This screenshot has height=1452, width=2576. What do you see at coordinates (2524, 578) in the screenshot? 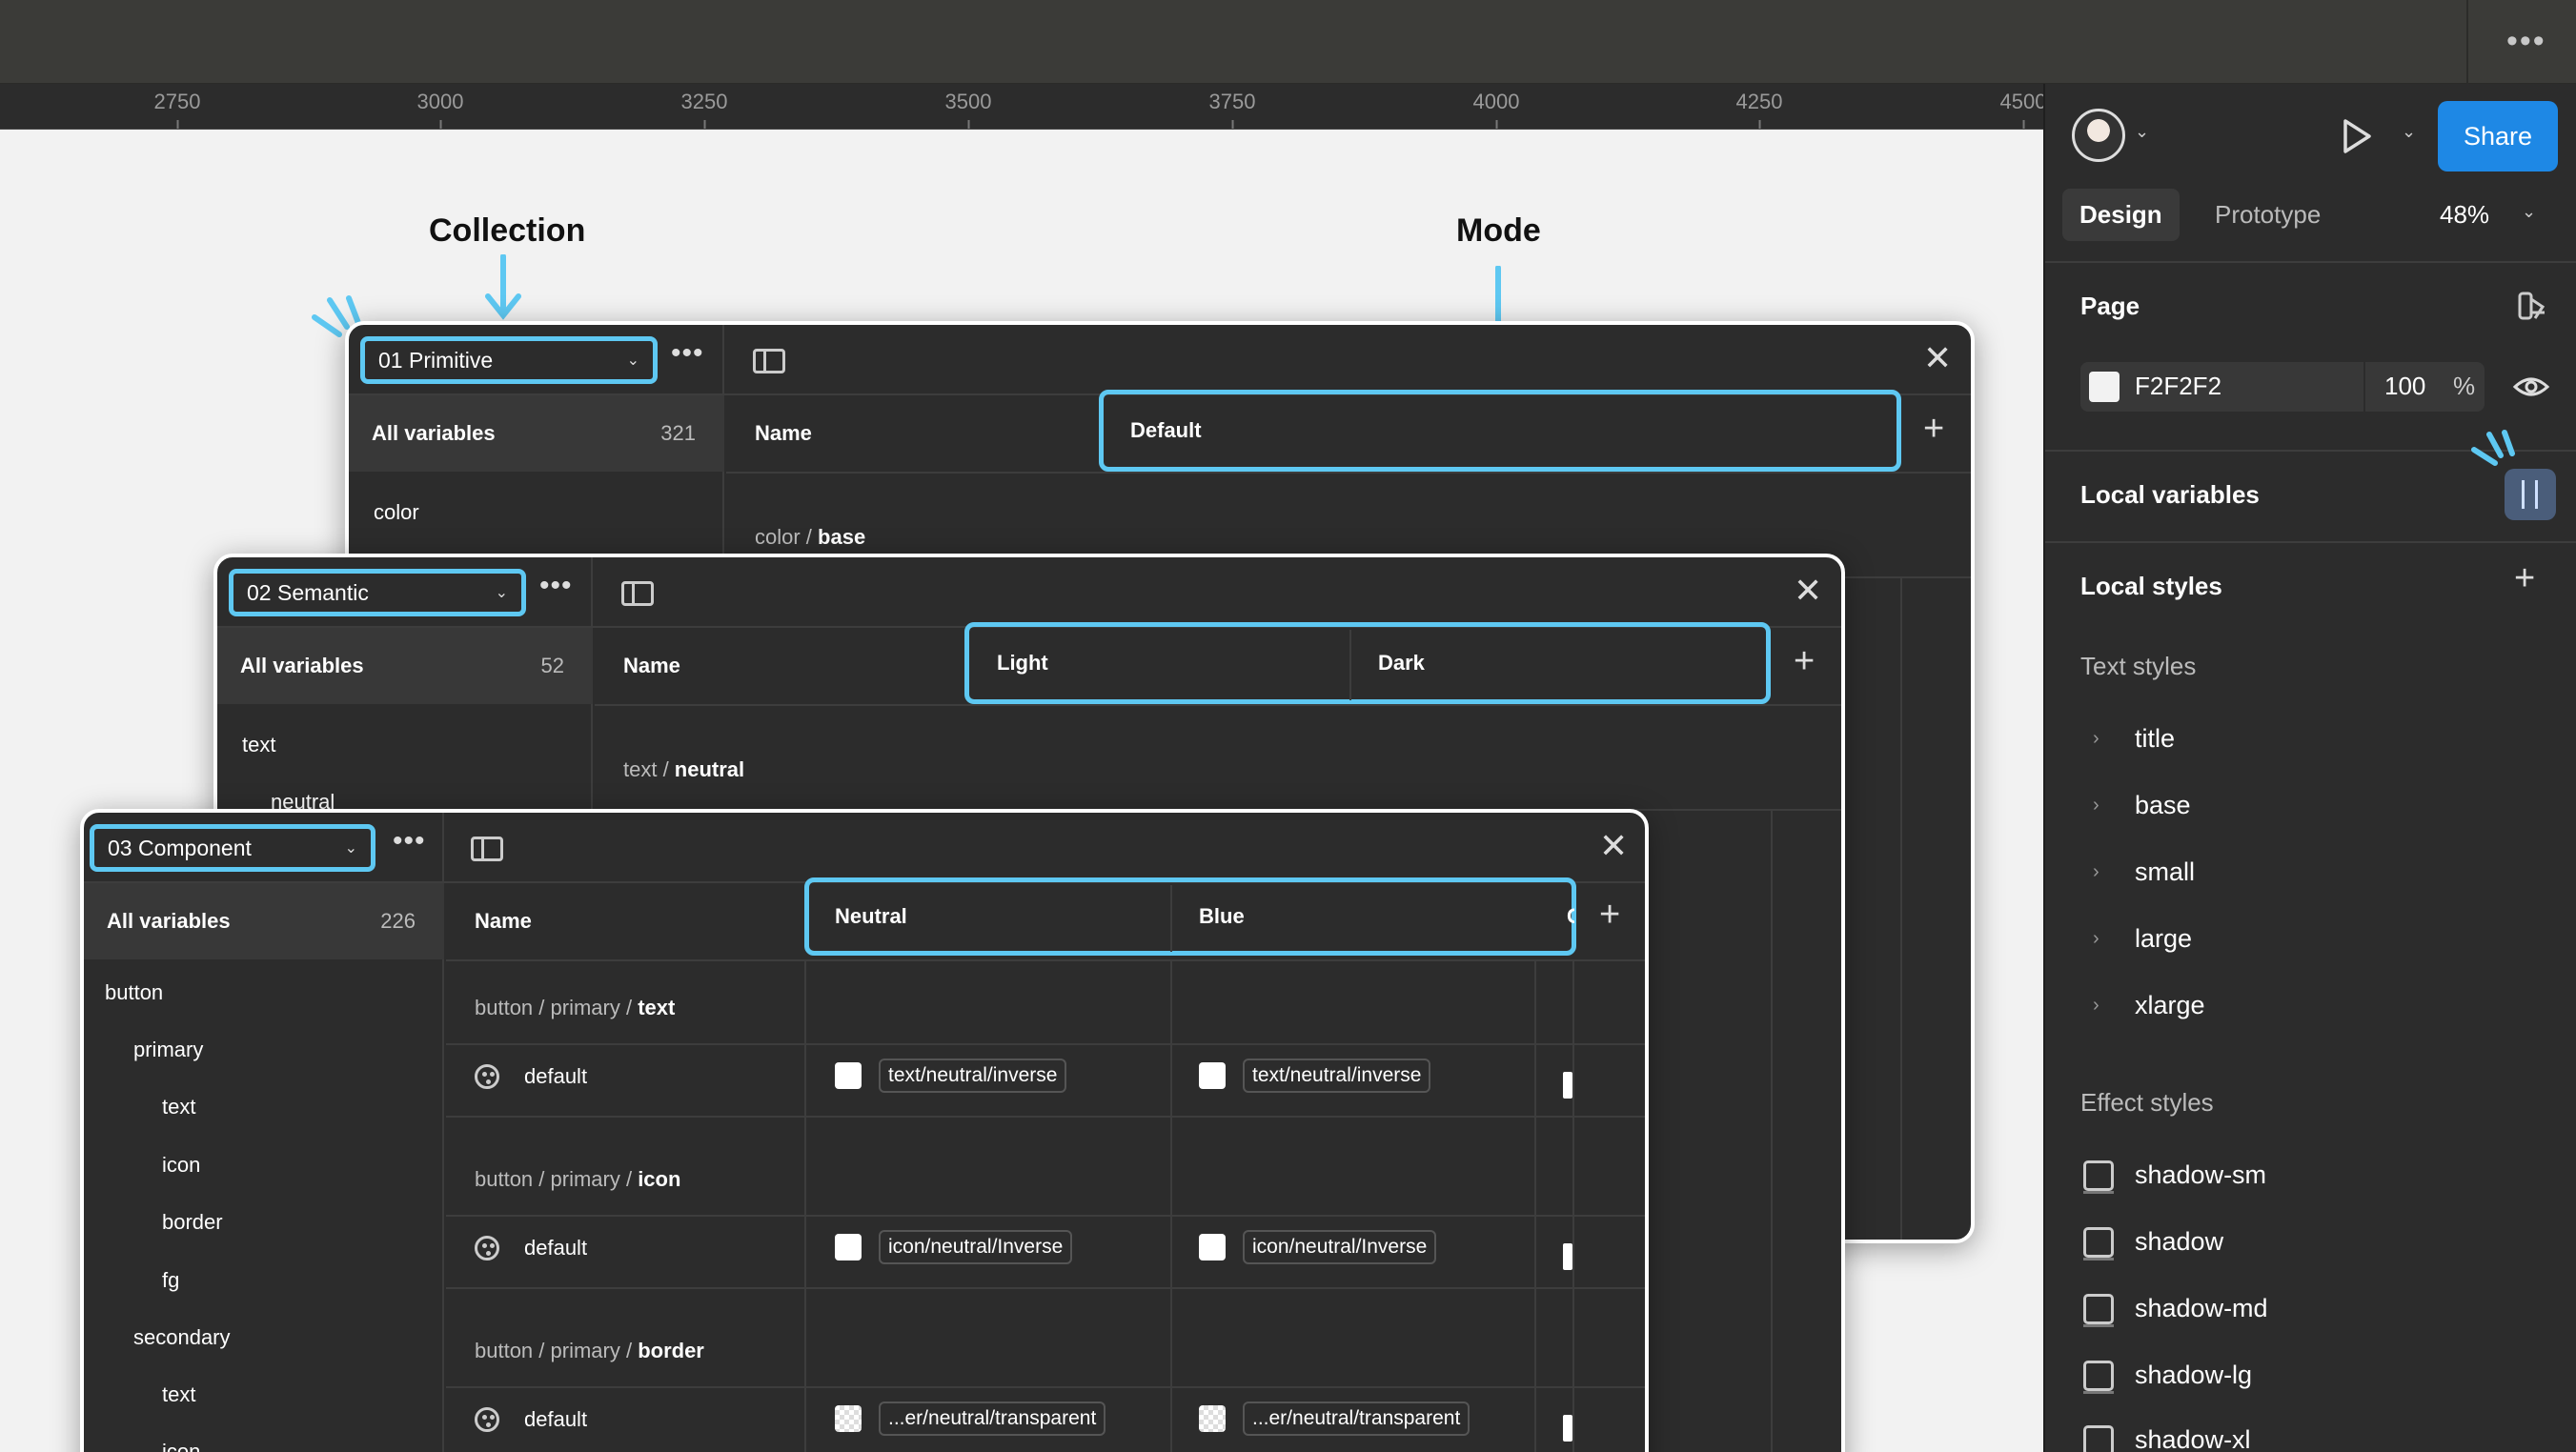
I see `add-style-icon: +` at bounding box center [2524, 578].